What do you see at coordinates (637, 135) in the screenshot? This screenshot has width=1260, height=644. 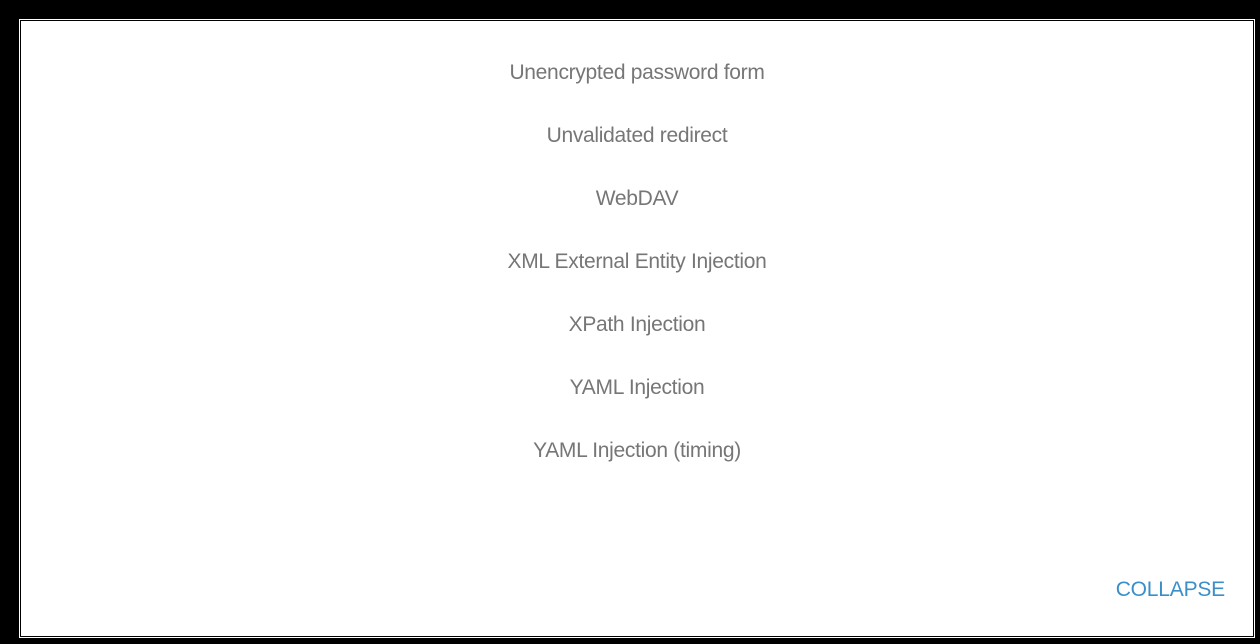 I see `list-item: Unvalidated redirect` at bounding box center [637, 135].